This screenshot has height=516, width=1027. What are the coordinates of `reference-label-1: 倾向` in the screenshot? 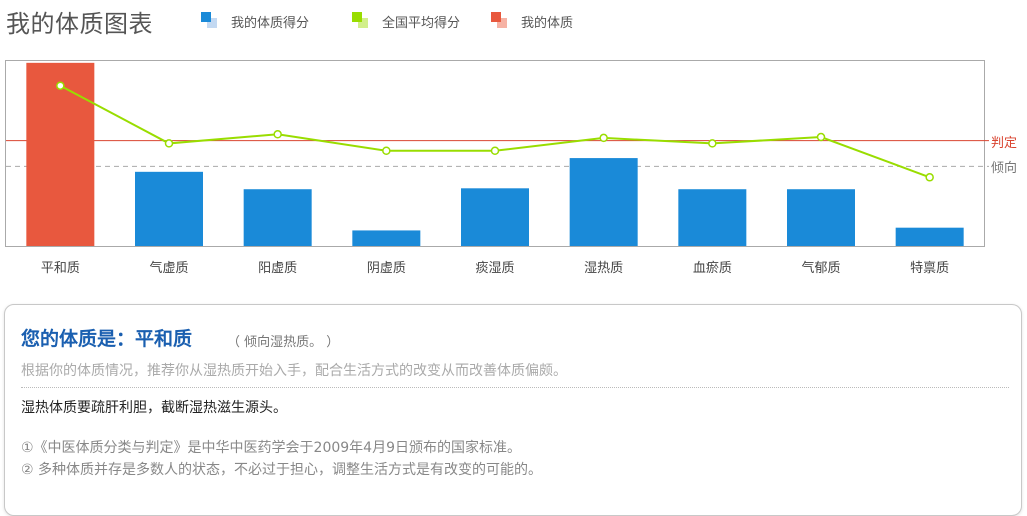 It's located at (1004, 169).